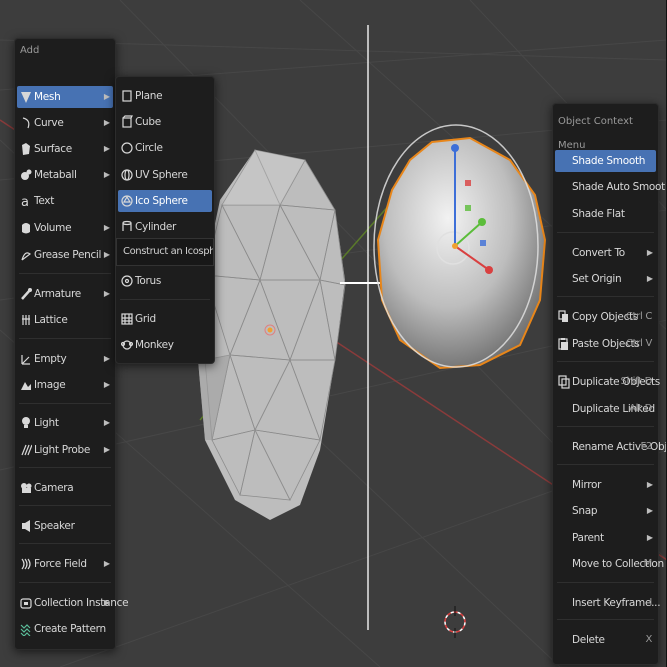 This screenshot has height=667, width=667. I want to click on context-item-delete-label: Delete, so click(588, 640).